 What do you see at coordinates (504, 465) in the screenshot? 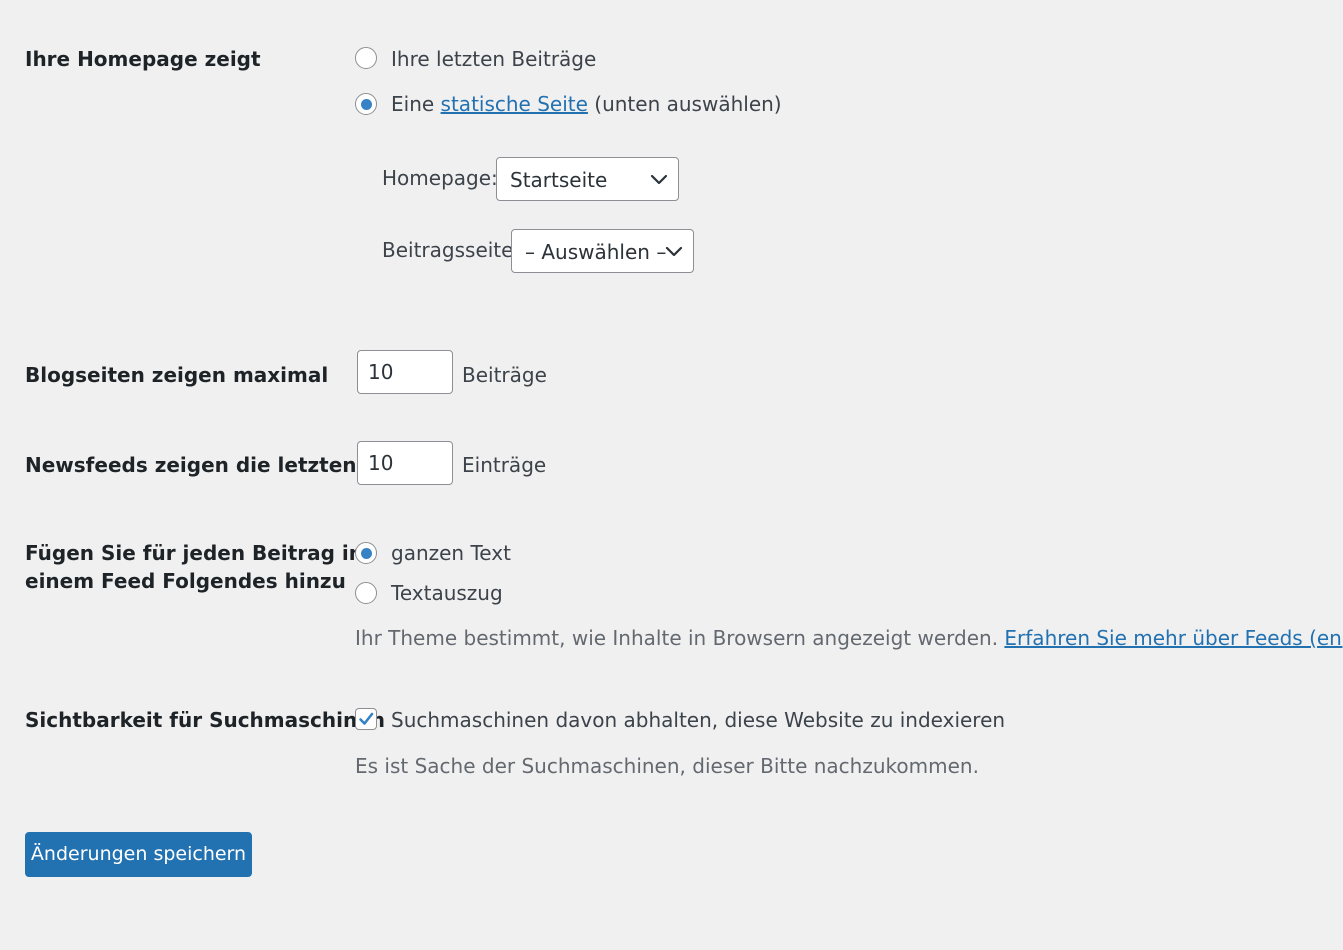
I see `newsfeeds-unit: Einträge` at bounding box center [504, 465].